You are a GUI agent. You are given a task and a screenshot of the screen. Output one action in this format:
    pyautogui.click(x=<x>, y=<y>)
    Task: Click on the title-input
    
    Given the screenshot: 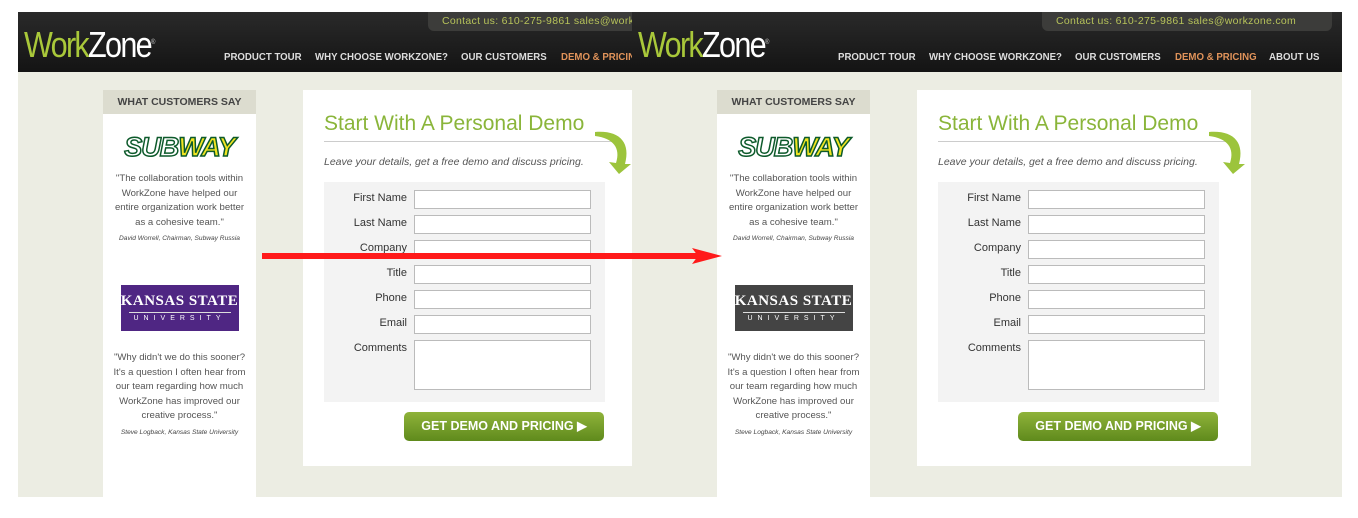 What is the action you would take?
    pyautogui.click(x=1116, y=274)
    